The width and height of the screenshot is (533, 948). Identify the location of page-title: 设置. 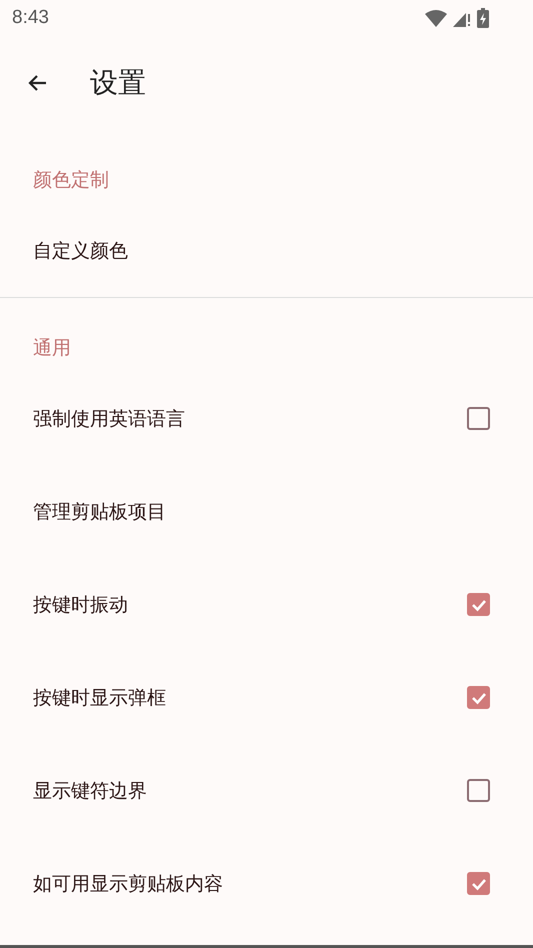
(118, 83).